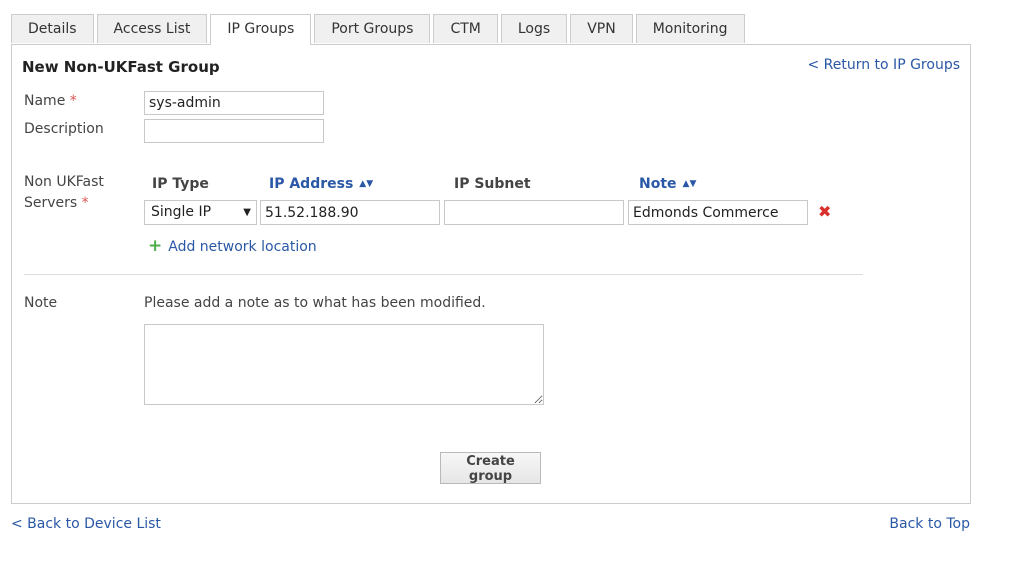  Describe the element at coordinates (824, 211) in the screenshot. I see `close-icon: ✖` at that location.